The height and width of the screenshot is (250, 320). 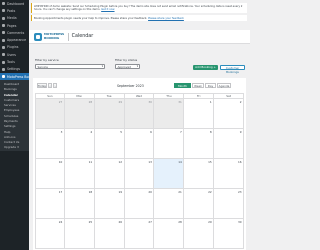 I want to click on sidebar-item-label: Pages, so click(x=12, y=25).